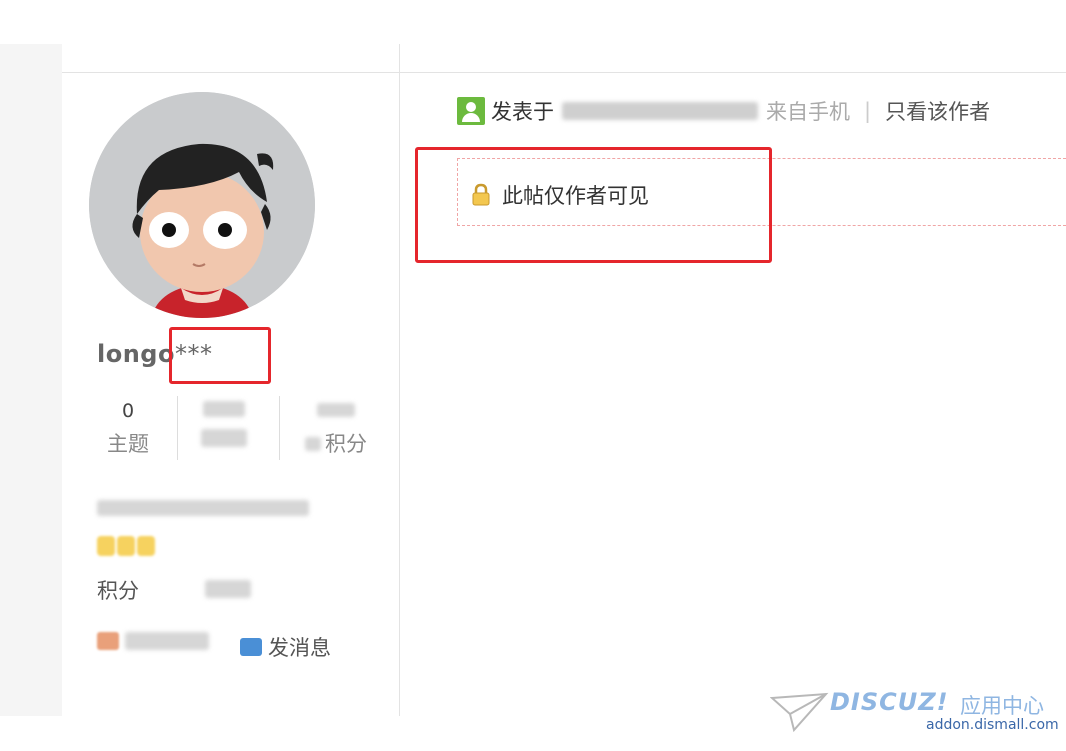 The height and width of the screenshot is (751, 1066). I want to click on only-author-link: 只看该作者, so click(937, 111).